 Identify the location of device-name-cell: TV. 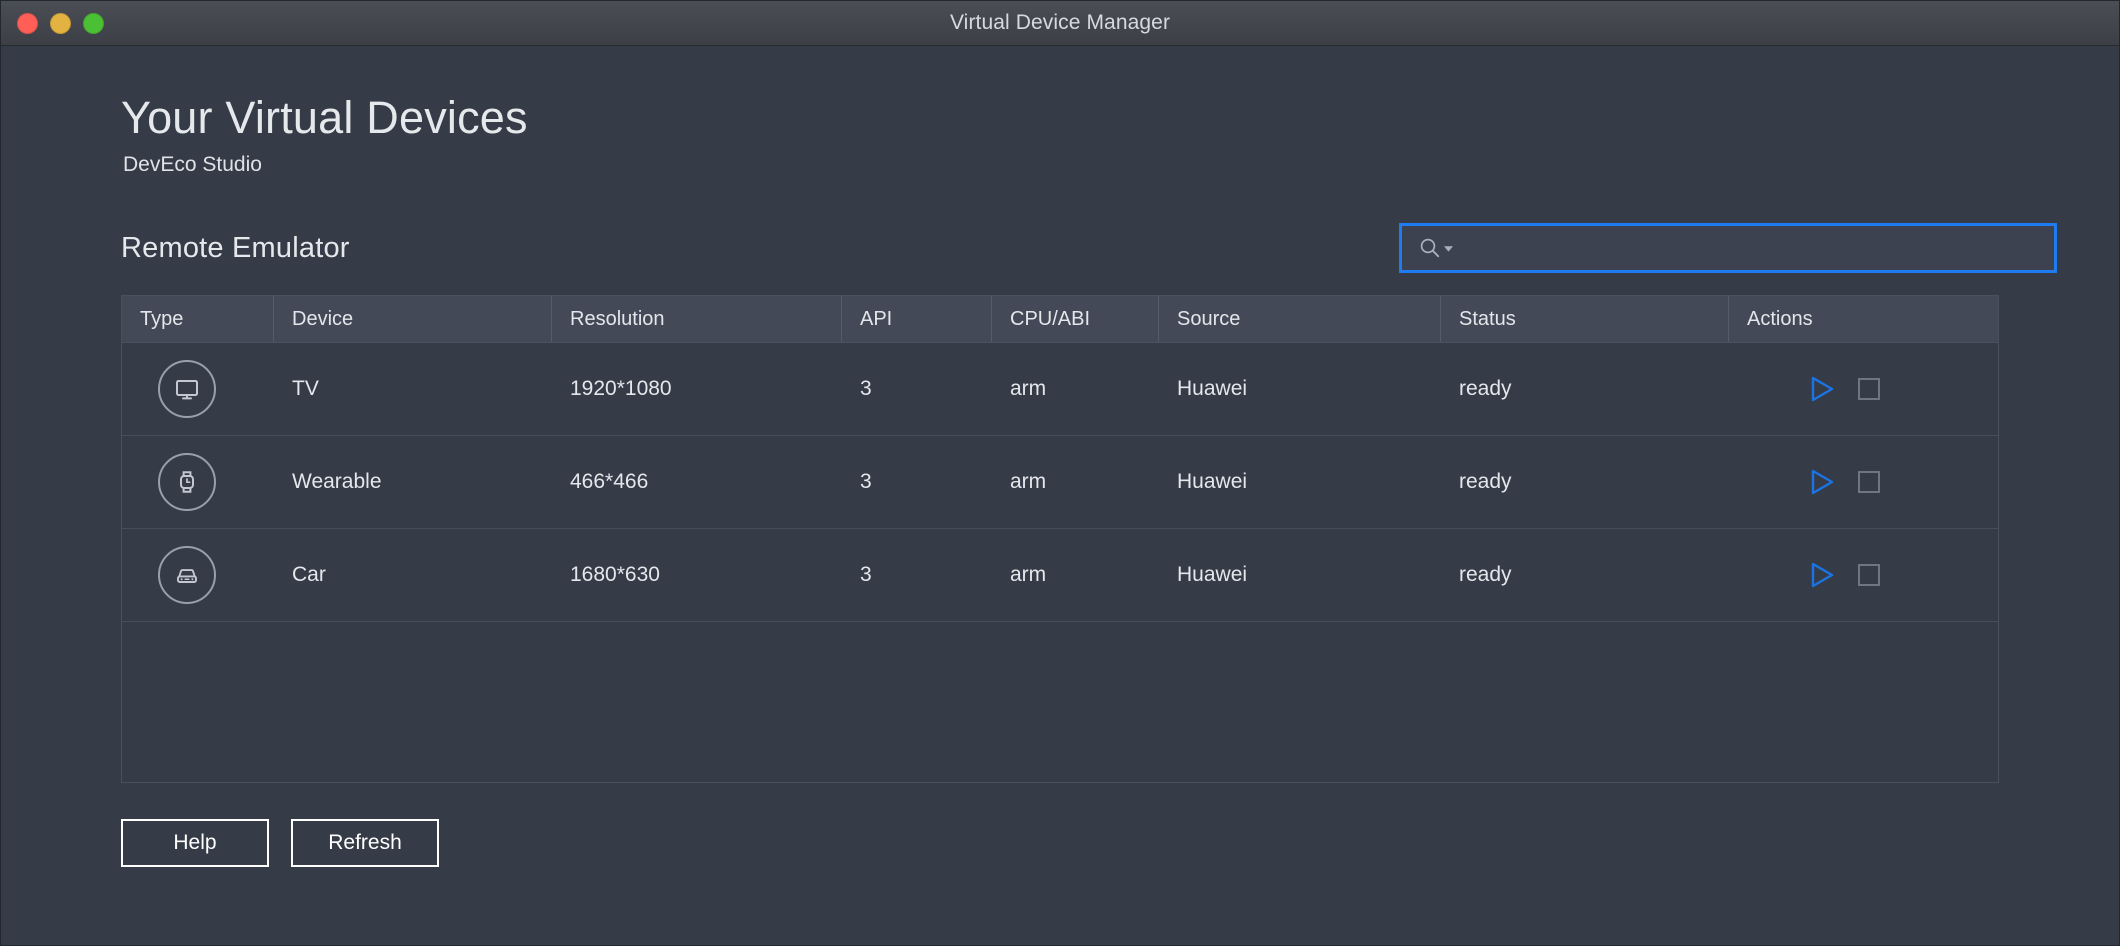
(305, 389).